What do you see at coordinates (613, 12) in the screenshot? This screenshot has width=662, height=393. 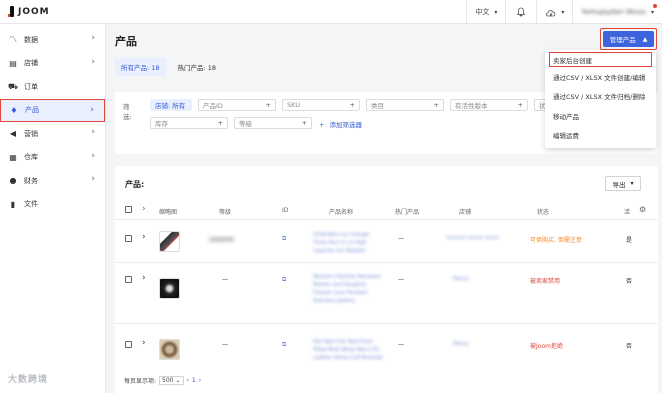 I see `user-name: Yamujaydan Wuuu` at bounding box center [613, 12].